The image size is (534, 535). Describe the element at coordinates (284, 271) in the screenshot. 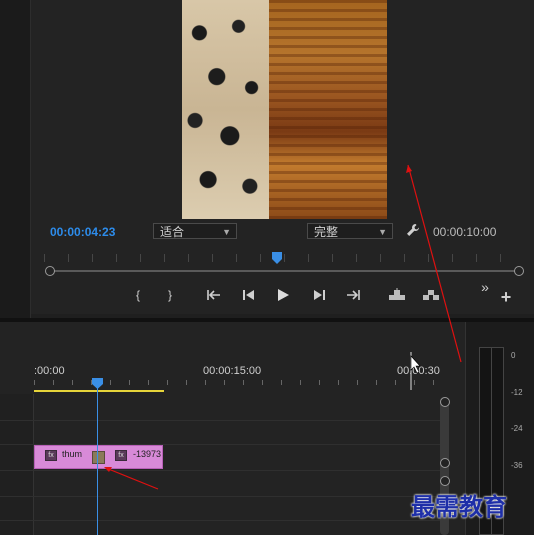

I see `monitor-scrubber` at that location.